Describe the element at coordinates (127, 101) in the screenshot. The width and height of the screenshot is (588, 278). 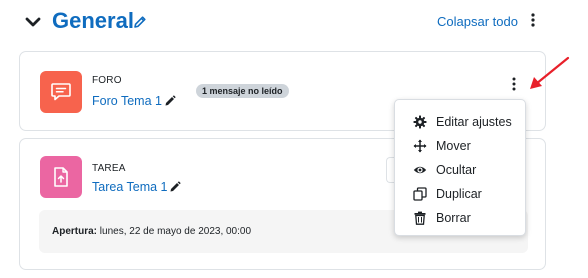
I see `activity-name-link: Foro Tema 1` at that location.